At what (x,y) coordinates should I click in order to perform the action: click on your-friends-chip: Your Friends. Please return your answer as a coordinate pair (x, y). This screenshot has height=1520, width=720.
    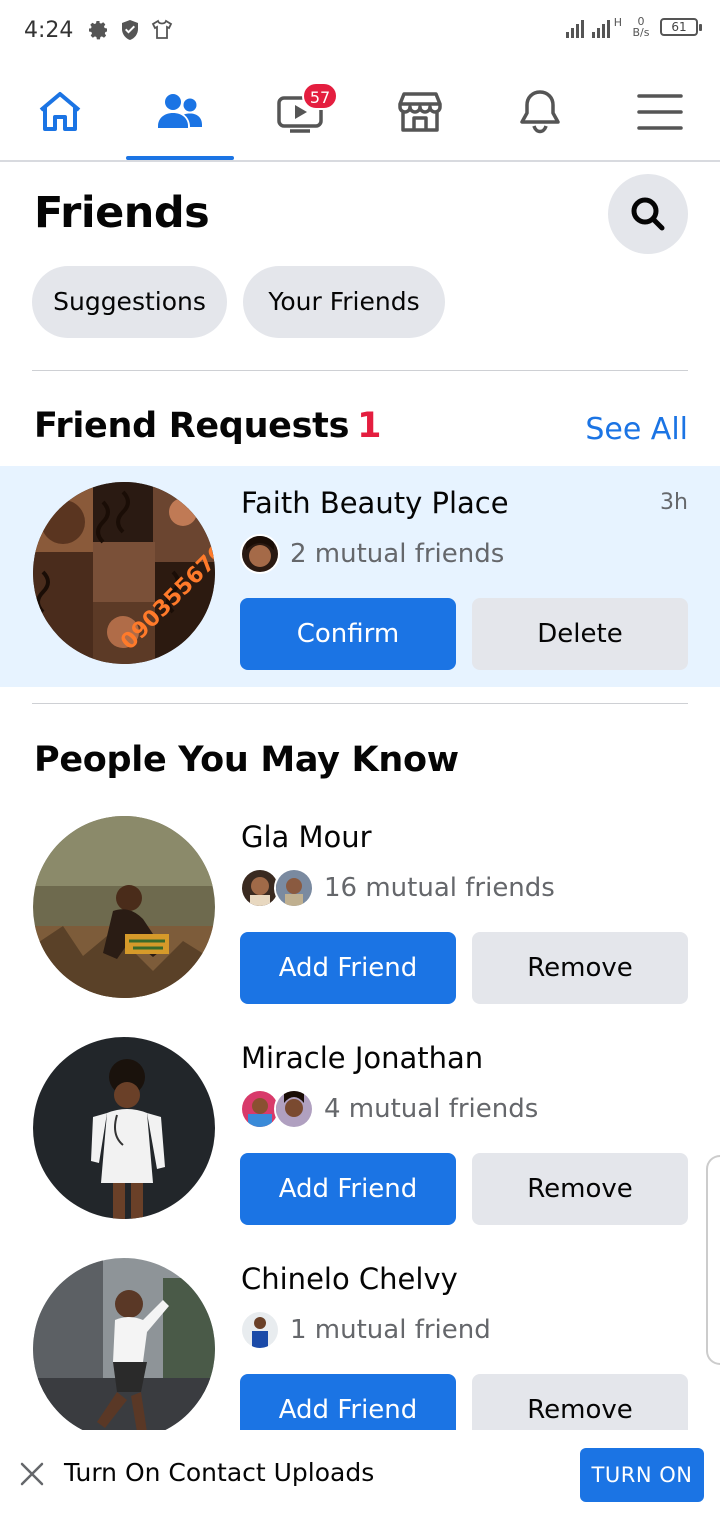
    Looking at the image, I should click on (344, 302).